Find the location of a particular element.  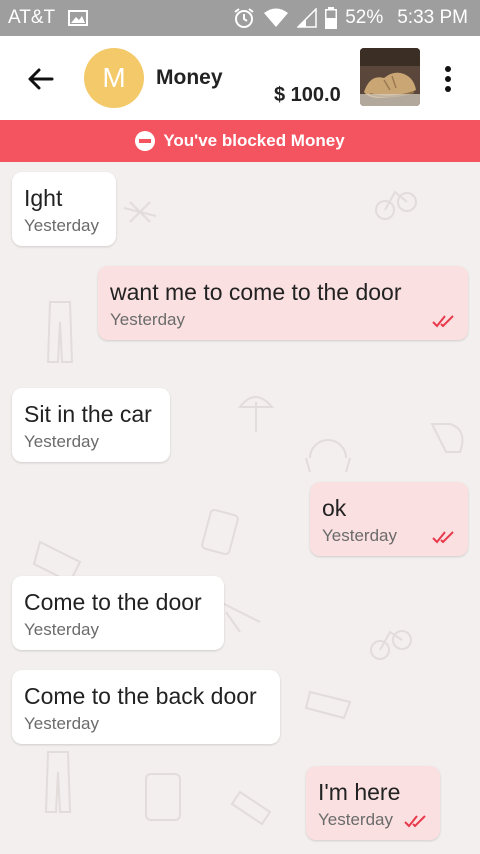

message-bubble-incoming: Come to the back door Yesterday is located at coordinates (146, 707).